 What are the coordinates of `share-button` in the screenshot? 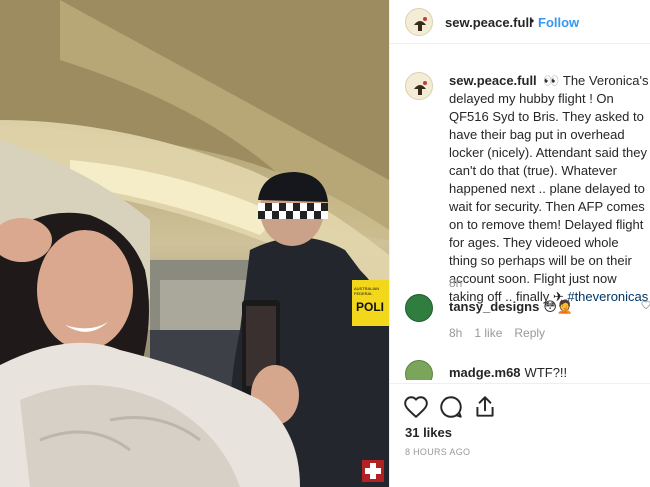 It's located at (485, 407).